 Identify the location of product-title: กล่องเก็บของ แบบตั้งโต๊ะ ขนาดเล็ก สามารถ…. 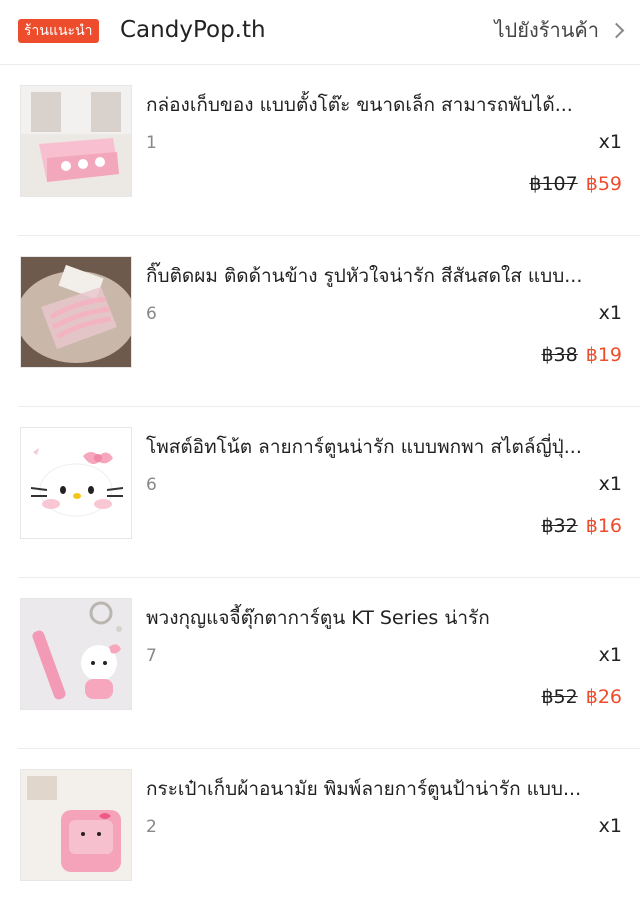
(359, 105).